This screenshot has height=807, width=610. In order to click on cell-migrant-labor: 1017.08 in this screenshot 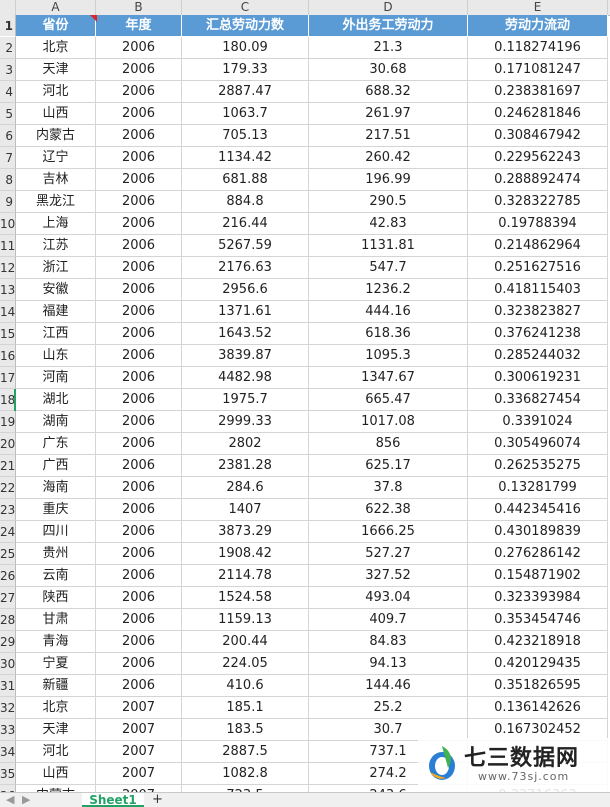, I will do `click(388, 422)`.